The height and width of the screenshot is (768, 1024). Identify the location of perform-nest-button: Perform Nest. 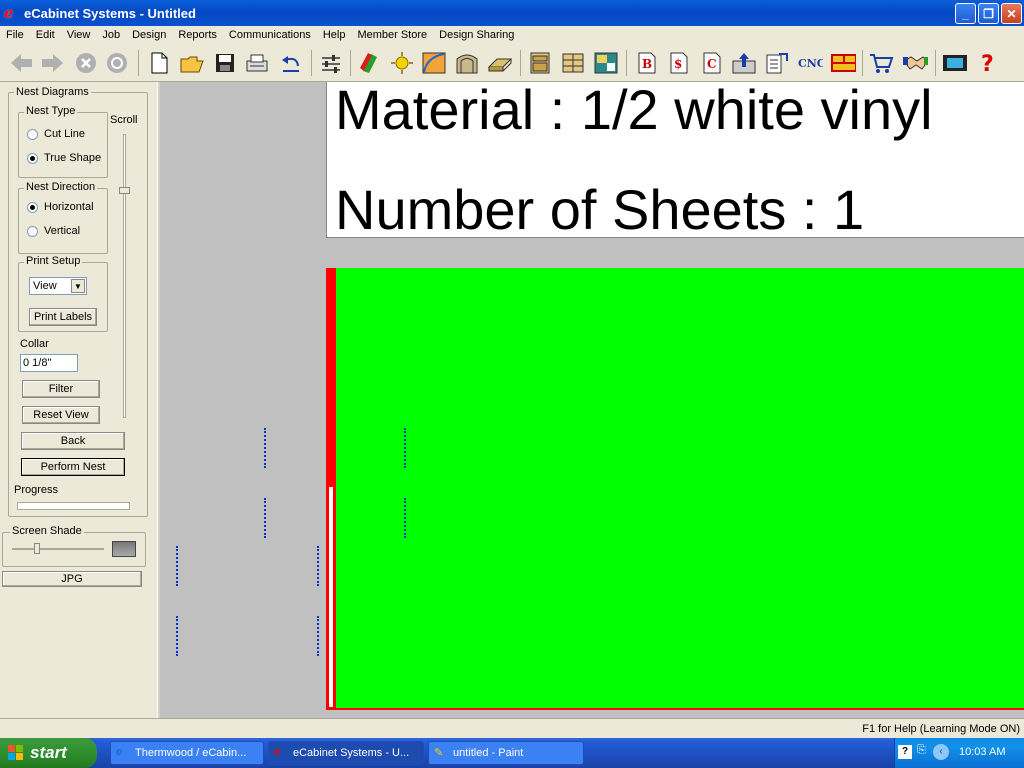
(73, 467).